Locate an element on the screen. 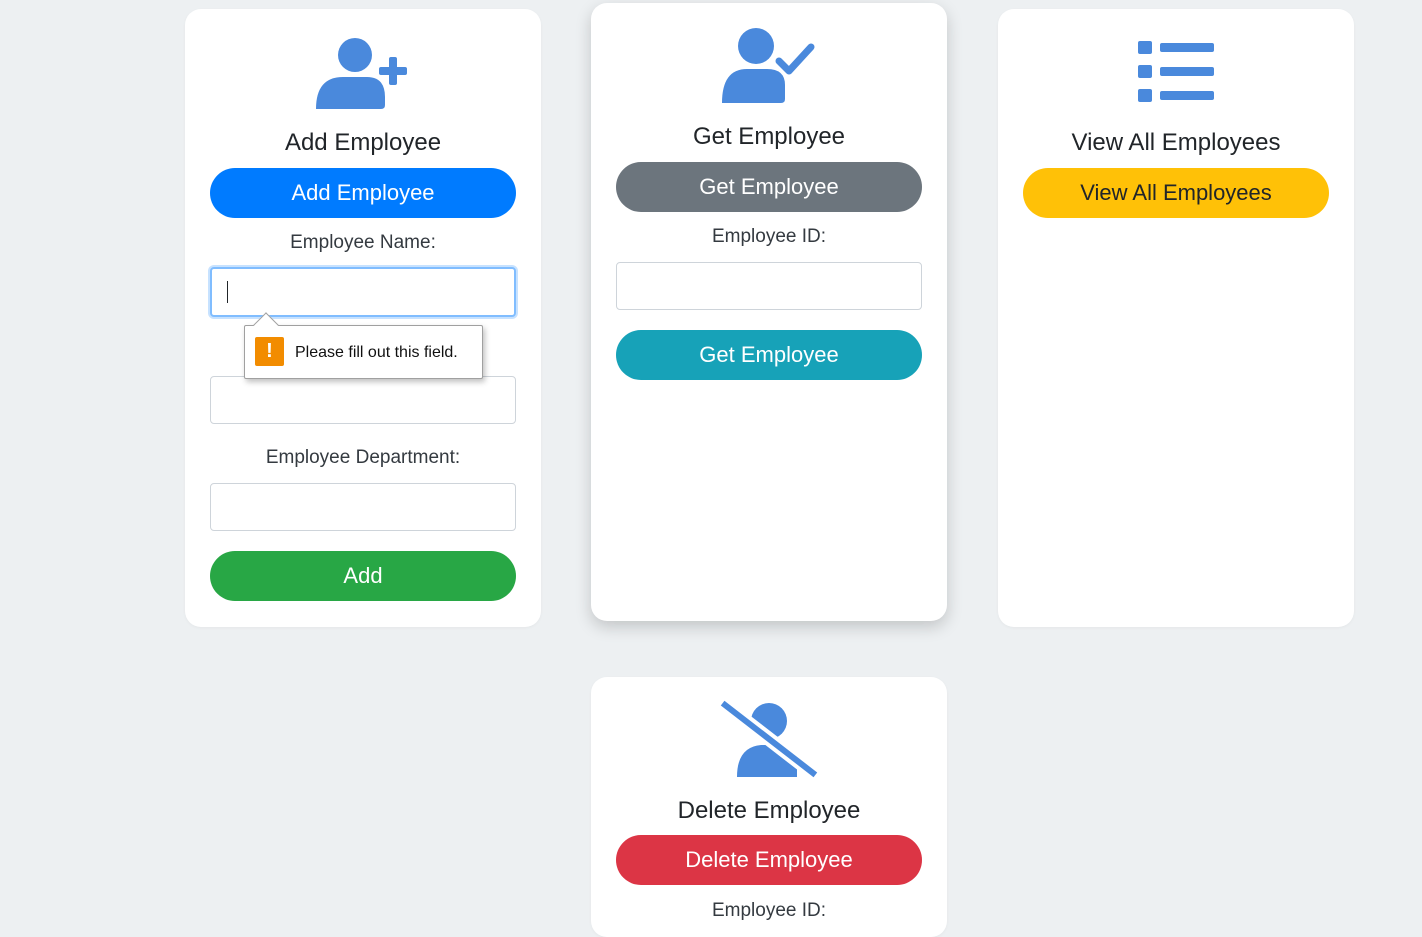 The image size is (1422, 937). delete-employee-toggle-button: Delete Employee is located at coordinates (769, 860).